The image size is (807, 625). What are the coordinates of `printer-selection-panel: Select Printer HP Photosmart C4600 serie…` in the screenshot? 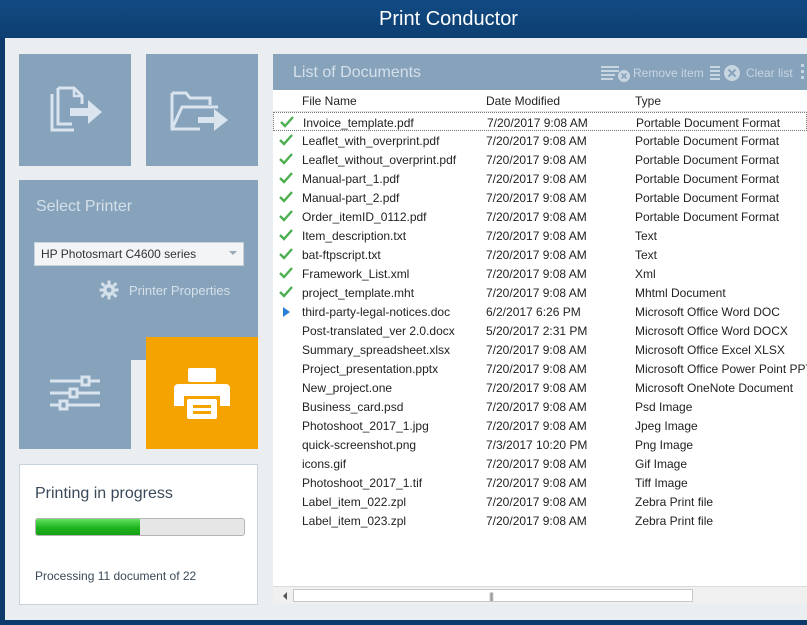 It's located at (138, 270).